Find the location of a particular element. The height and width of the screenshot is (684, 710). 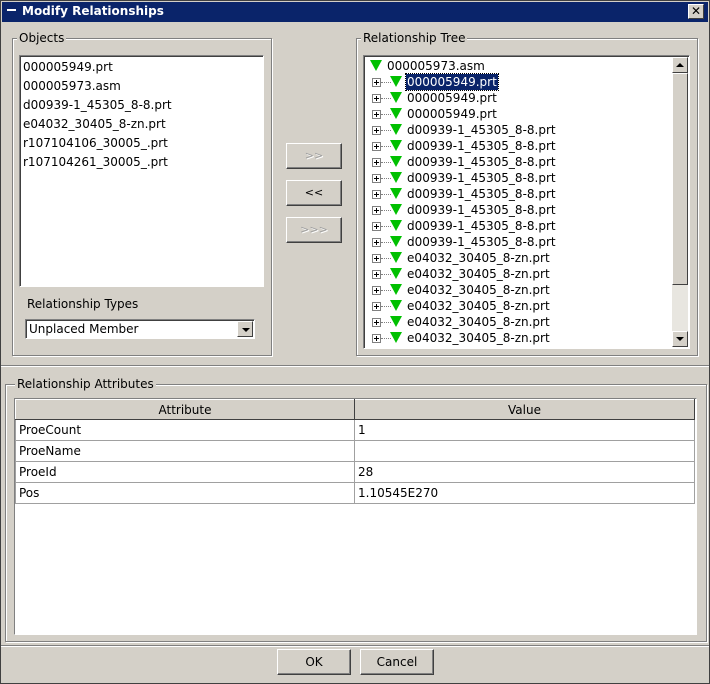

object-list-item: 000005949.prt is located at coordinates (141, 67).